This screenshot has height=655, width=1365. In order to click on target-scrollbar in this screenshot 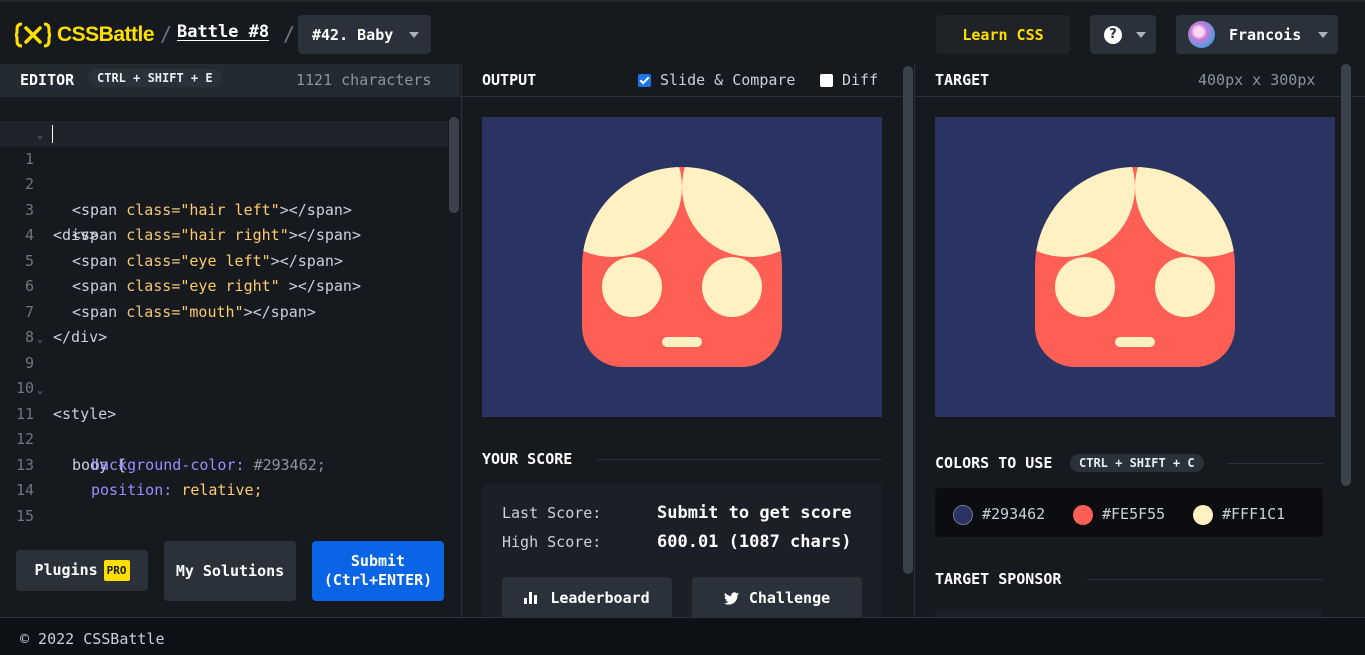, I will do `click(1346, 340)`.